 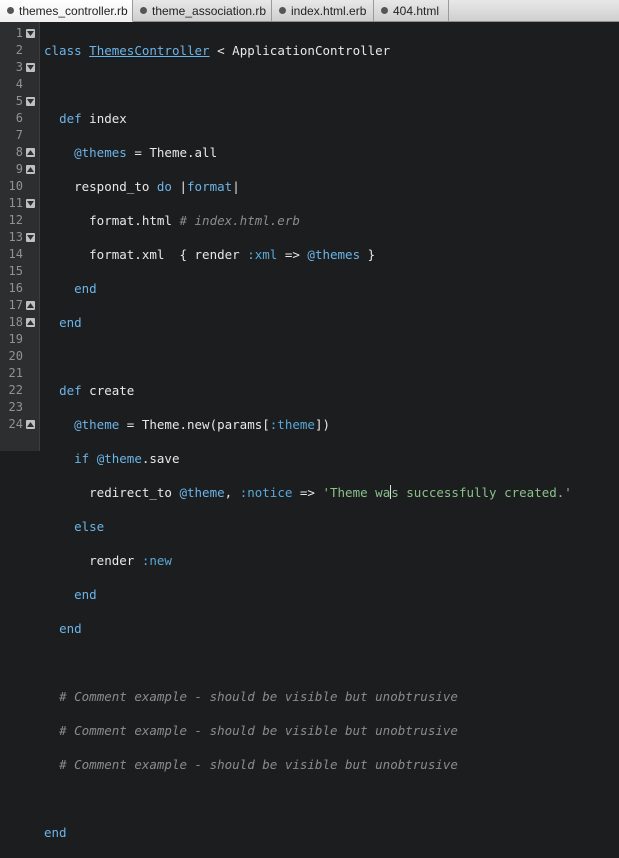 I want to click on line-number: 3, so click(x=19, y=67).